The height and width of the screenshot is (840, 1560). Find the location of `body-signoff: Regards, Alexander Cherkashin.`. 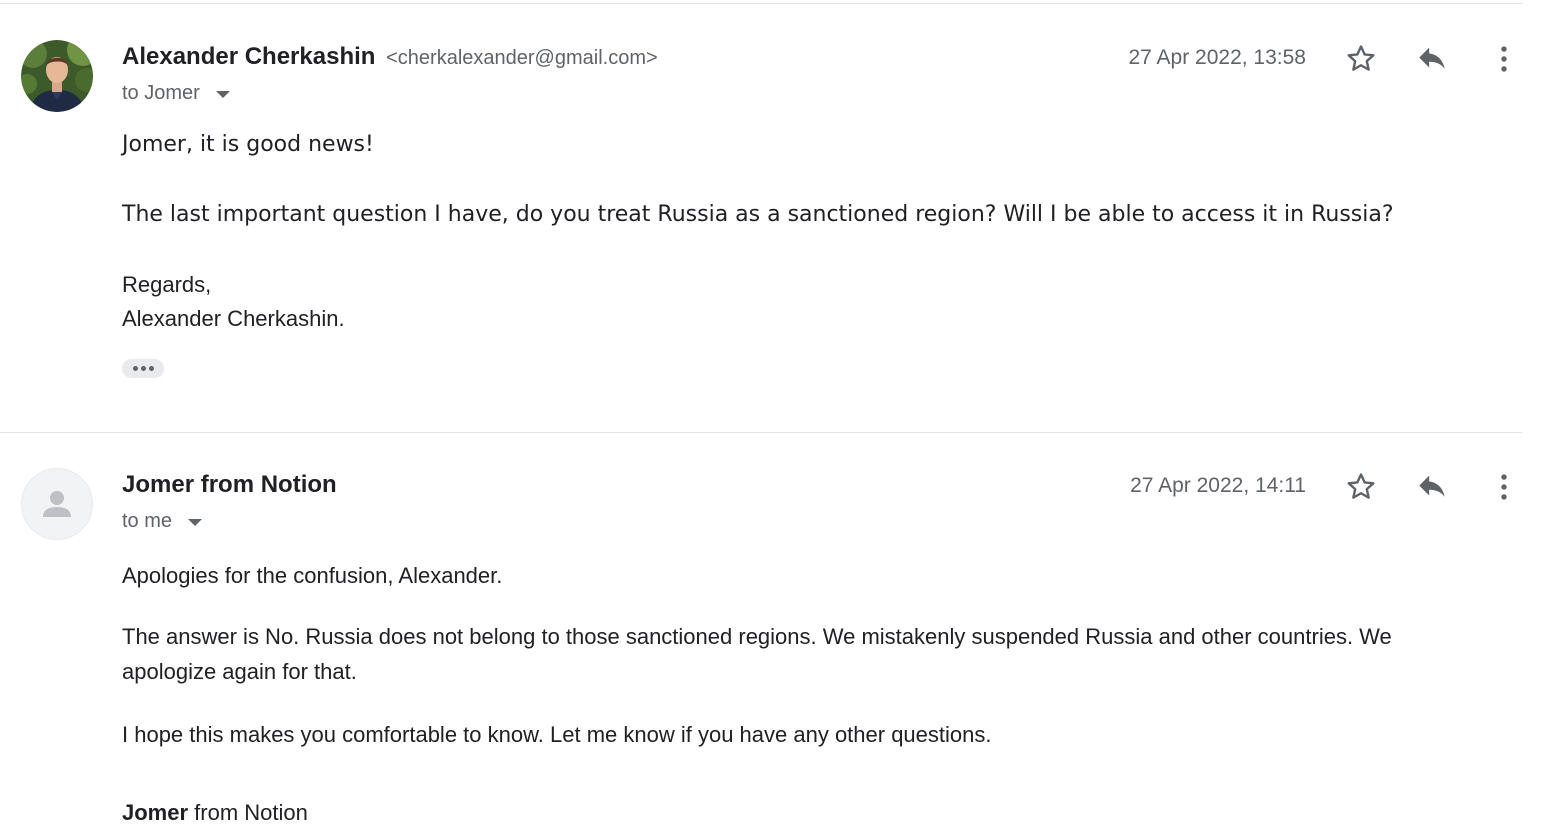

body-signoff: Regards, Alexander Cherkashin. is located at coordinates (233, 302).